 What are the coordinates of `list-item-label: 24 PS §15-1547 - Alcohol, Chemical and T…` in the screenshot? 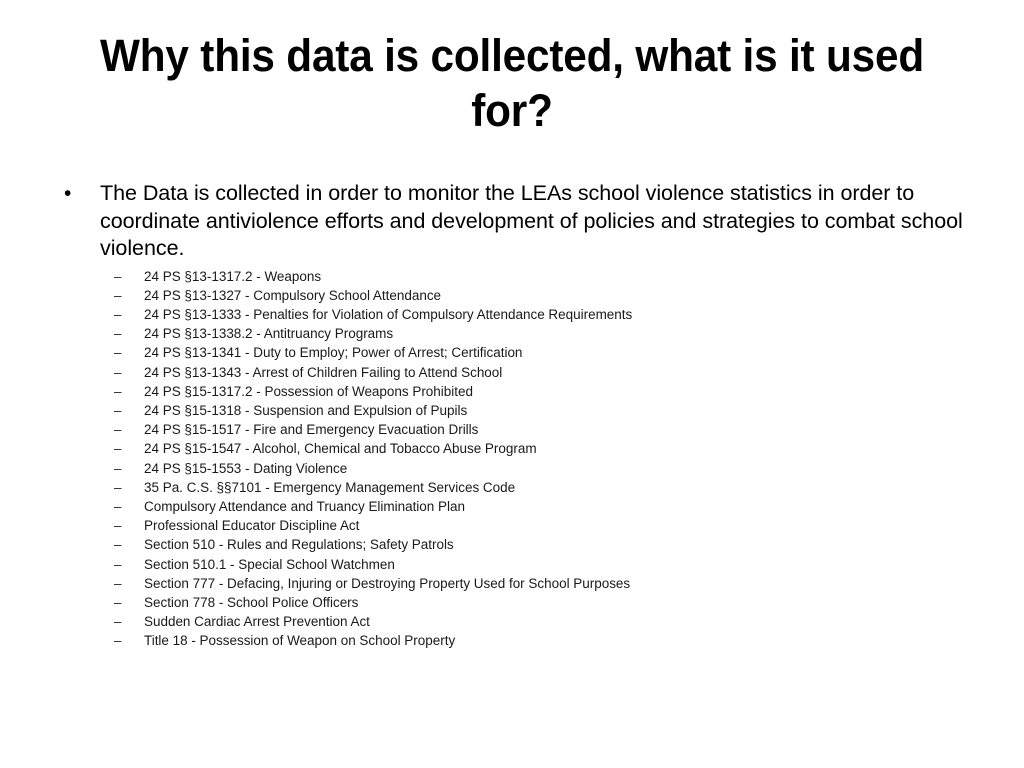 It's located at (340, 449).